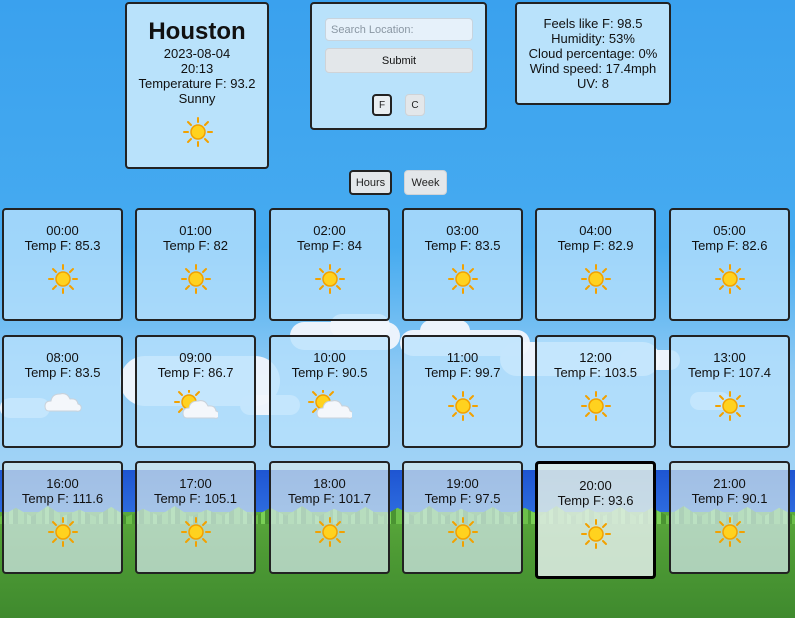 This screenshot has height=618, width=795. I want to click on hour-card: 02:00 Temp F: 84, so click(329, 264).